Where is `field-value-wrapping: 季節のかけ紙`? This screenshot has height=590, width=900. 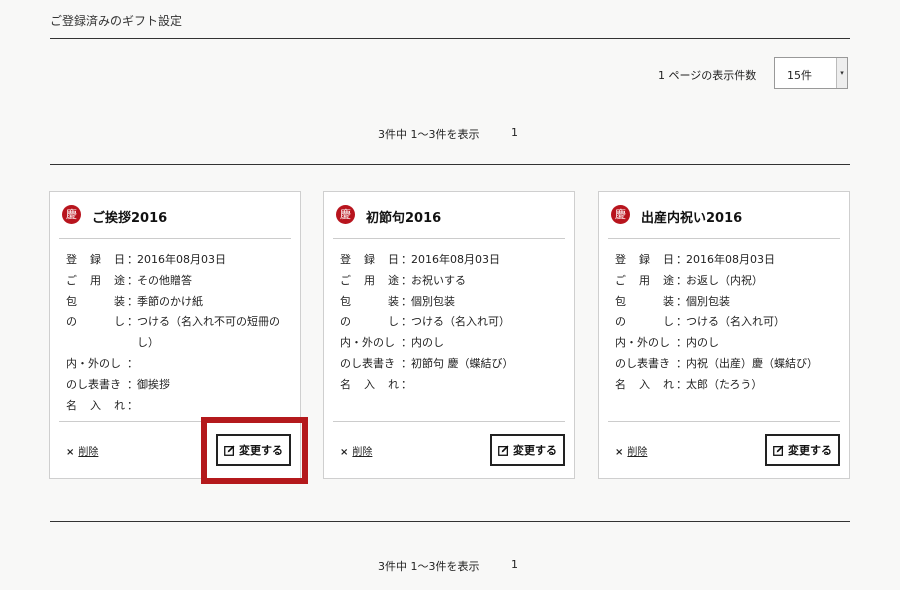 field-value-wrapping: 季節のかけ紙 is located at coordinates (170, 301).